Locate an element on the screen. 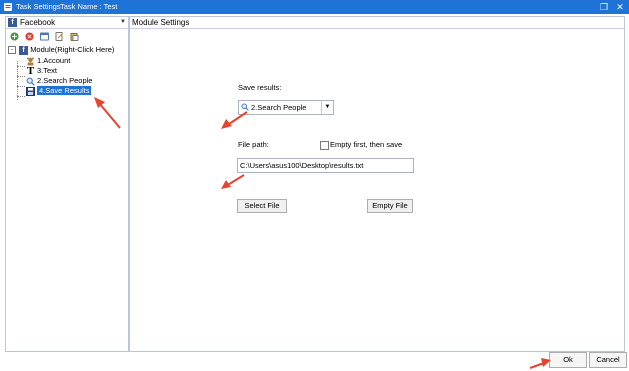 The image size is (629, 371). text-icon: T is located at coordinates (30, 70).